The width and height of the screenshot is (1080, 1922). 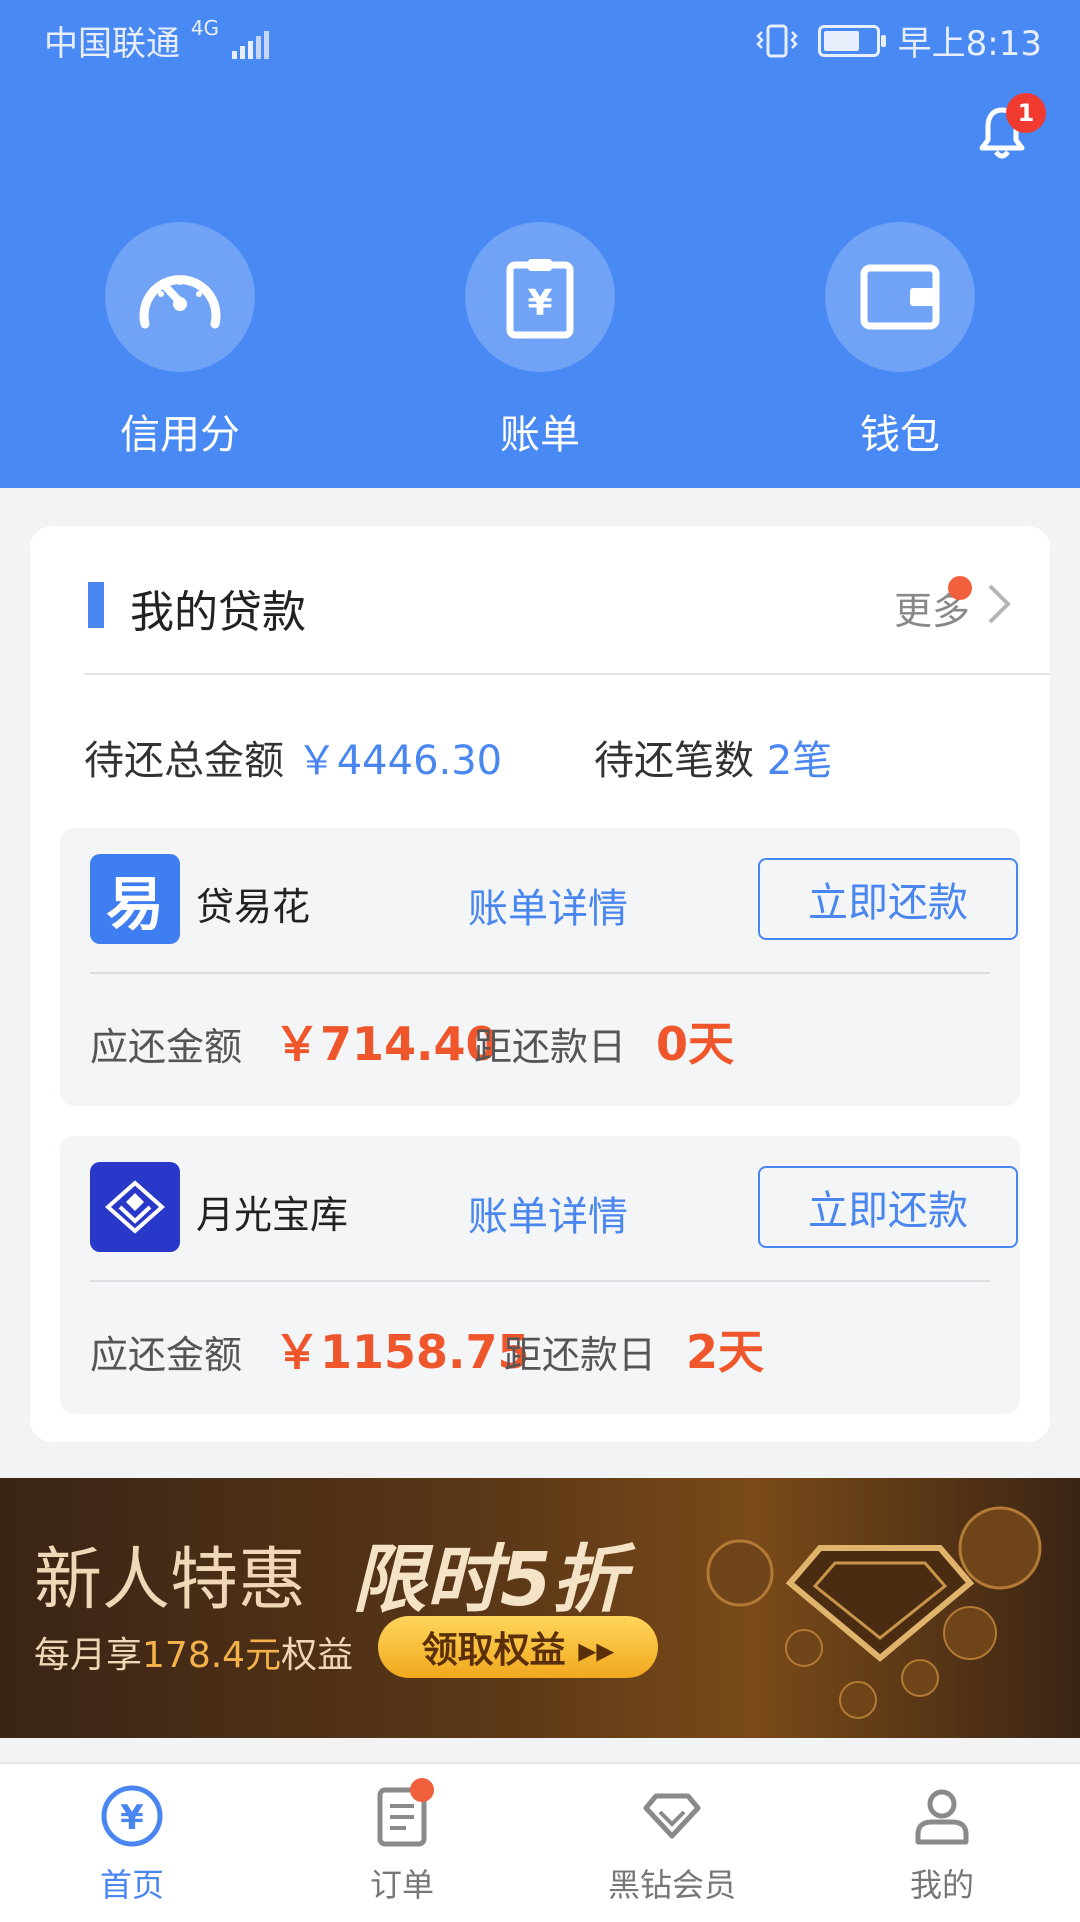 What do you see at coordinates (540, 967) in the screenshot?
I see `loan-item: 易 贷易花 账单详情 立即还款 应还金额 ￥714.40 距还款日 0天` at bounding box center [540, 967].